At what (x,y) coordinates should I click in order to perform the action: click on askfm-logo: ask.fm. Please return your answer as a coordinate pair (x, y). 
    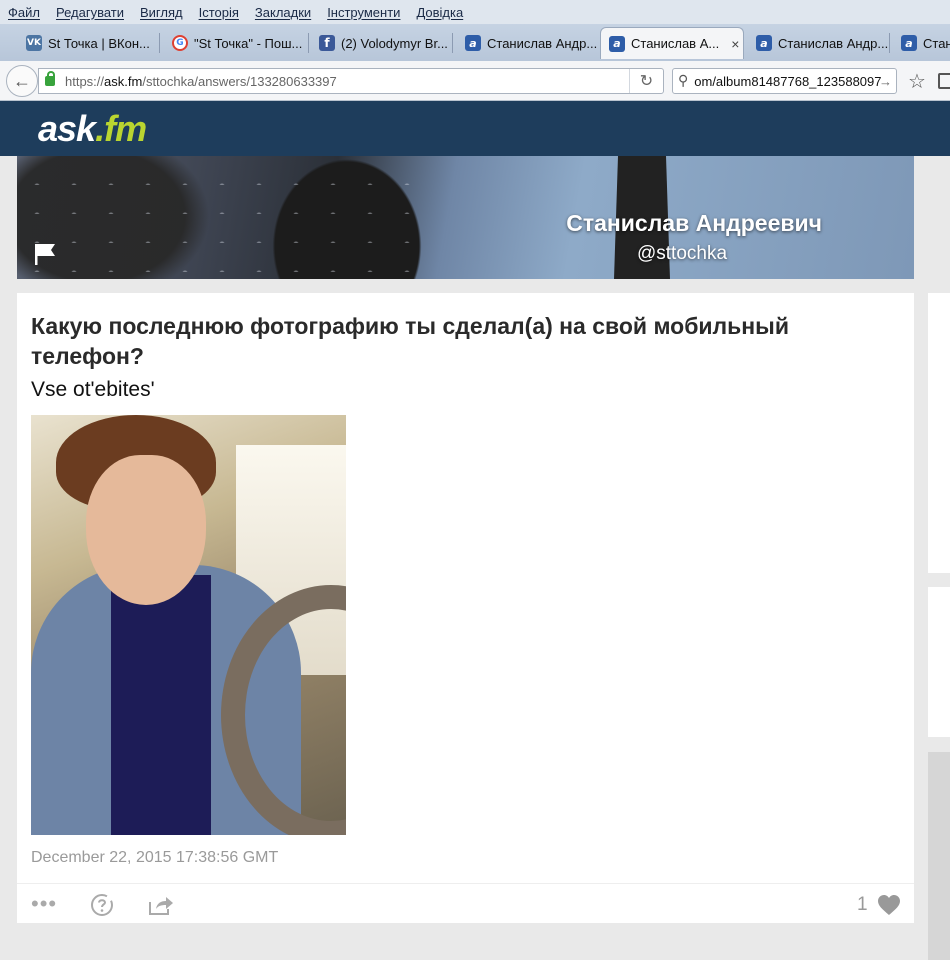
    Looking at the image, I should click on (92, 129).